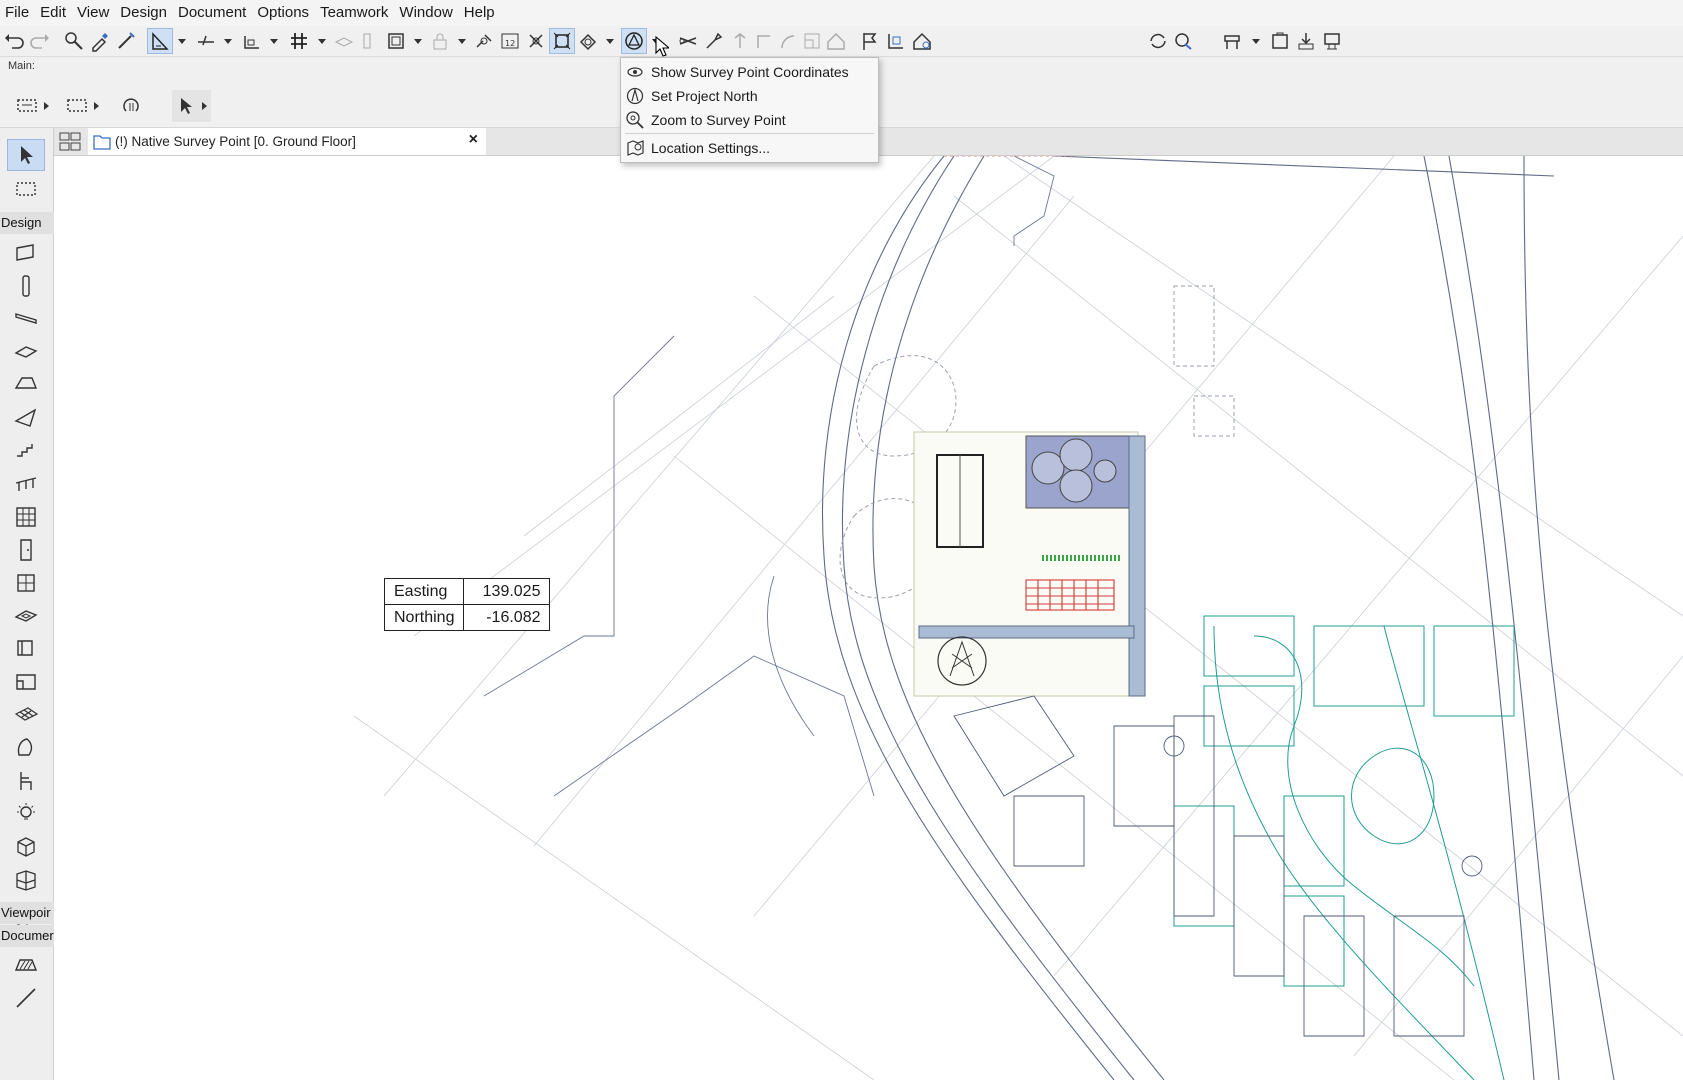 Image resolution: width=1683 pixels, height=1080 pixels. I want to click on pick-up-parameters-icon, so click(74, 41).